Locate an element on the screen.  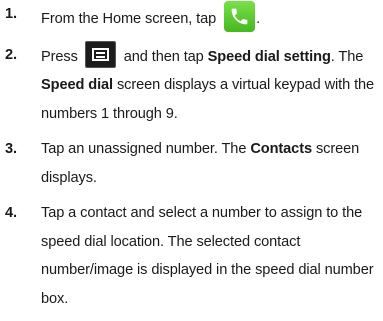
step-text: Tap an unassigned number. The is located at coordinates (144, 149).